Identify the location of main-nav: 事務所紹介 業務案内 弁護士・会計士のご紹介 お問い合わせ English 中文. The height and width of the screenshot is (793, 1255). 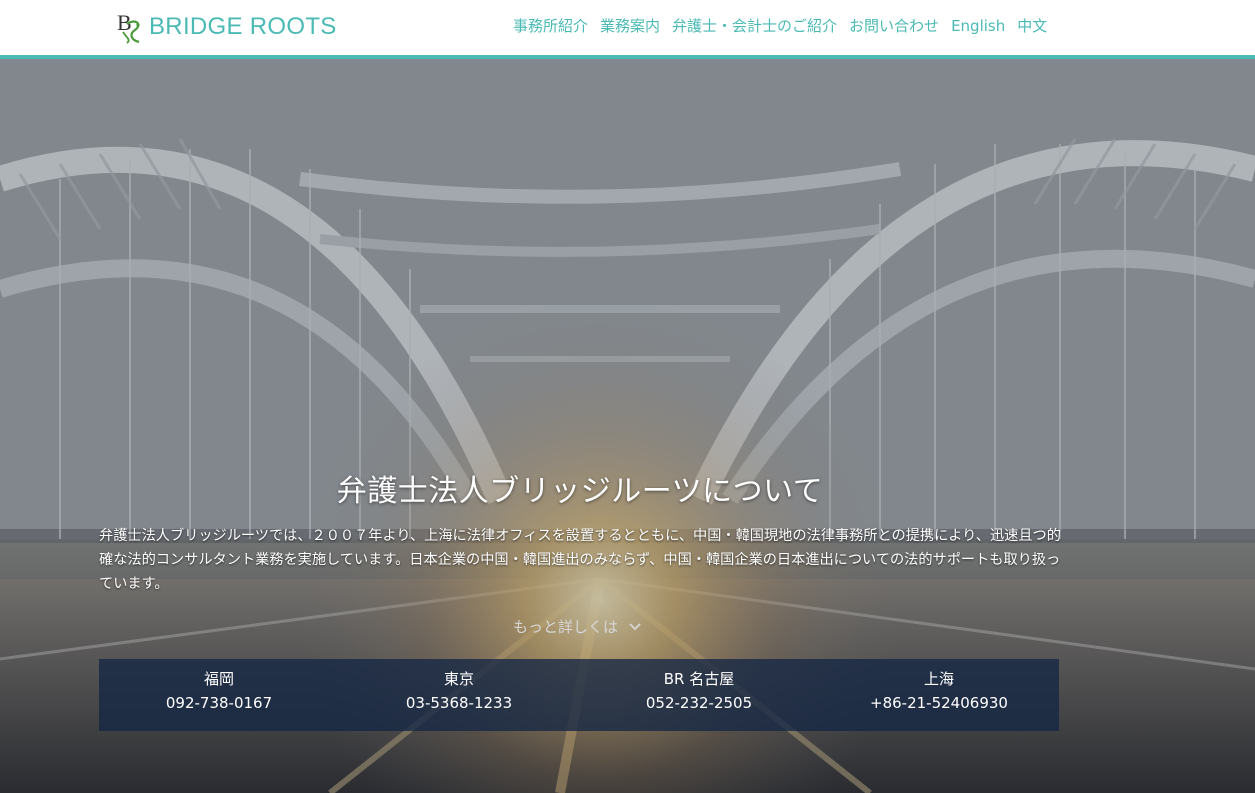
(780, 26).